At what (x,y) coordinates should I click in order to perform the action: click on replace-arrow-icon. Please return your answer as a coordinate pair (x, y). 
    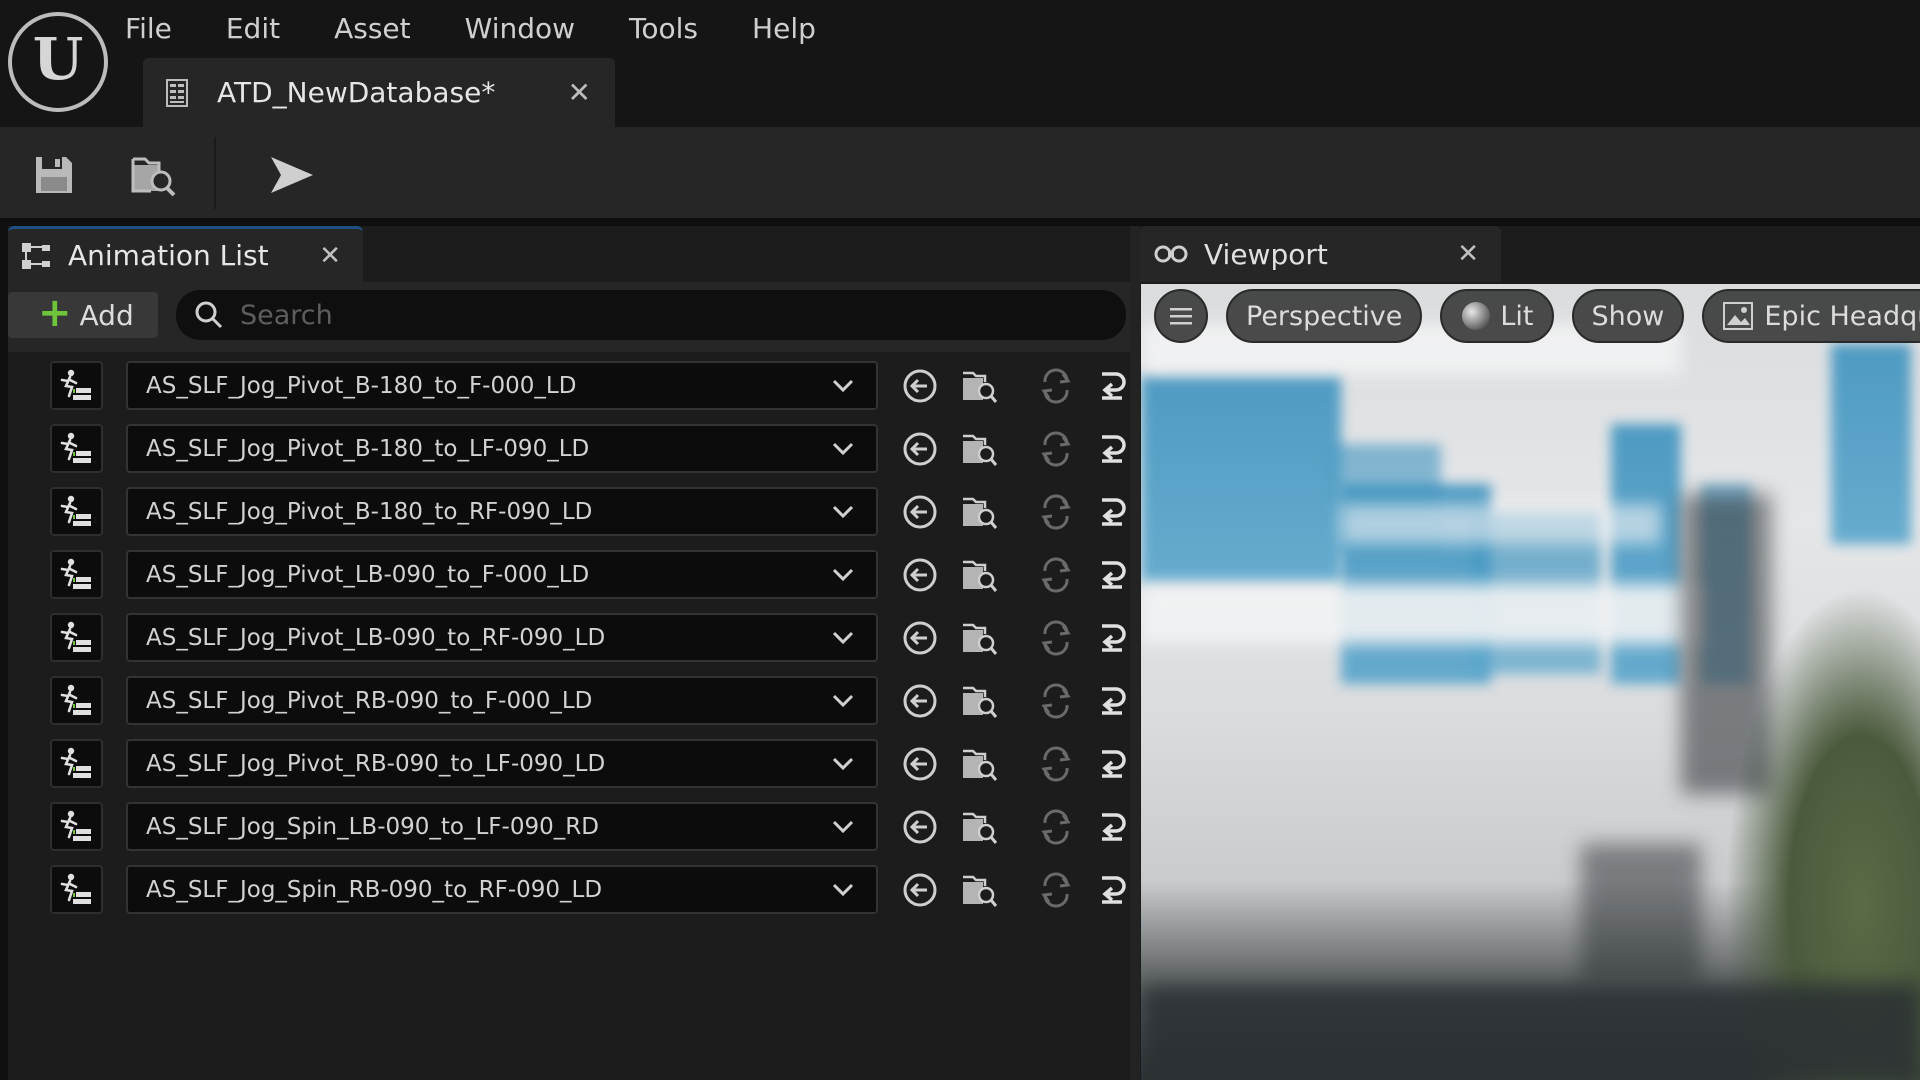
    Looking at the image, I should click on (1114, 449).